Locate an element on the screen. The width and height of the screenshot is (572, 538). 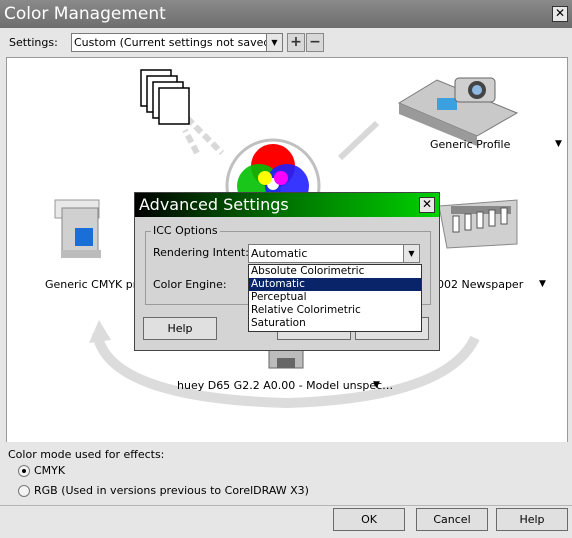
settings-value: Custom (Current settings not saved) is located at coordinates (174, 42).